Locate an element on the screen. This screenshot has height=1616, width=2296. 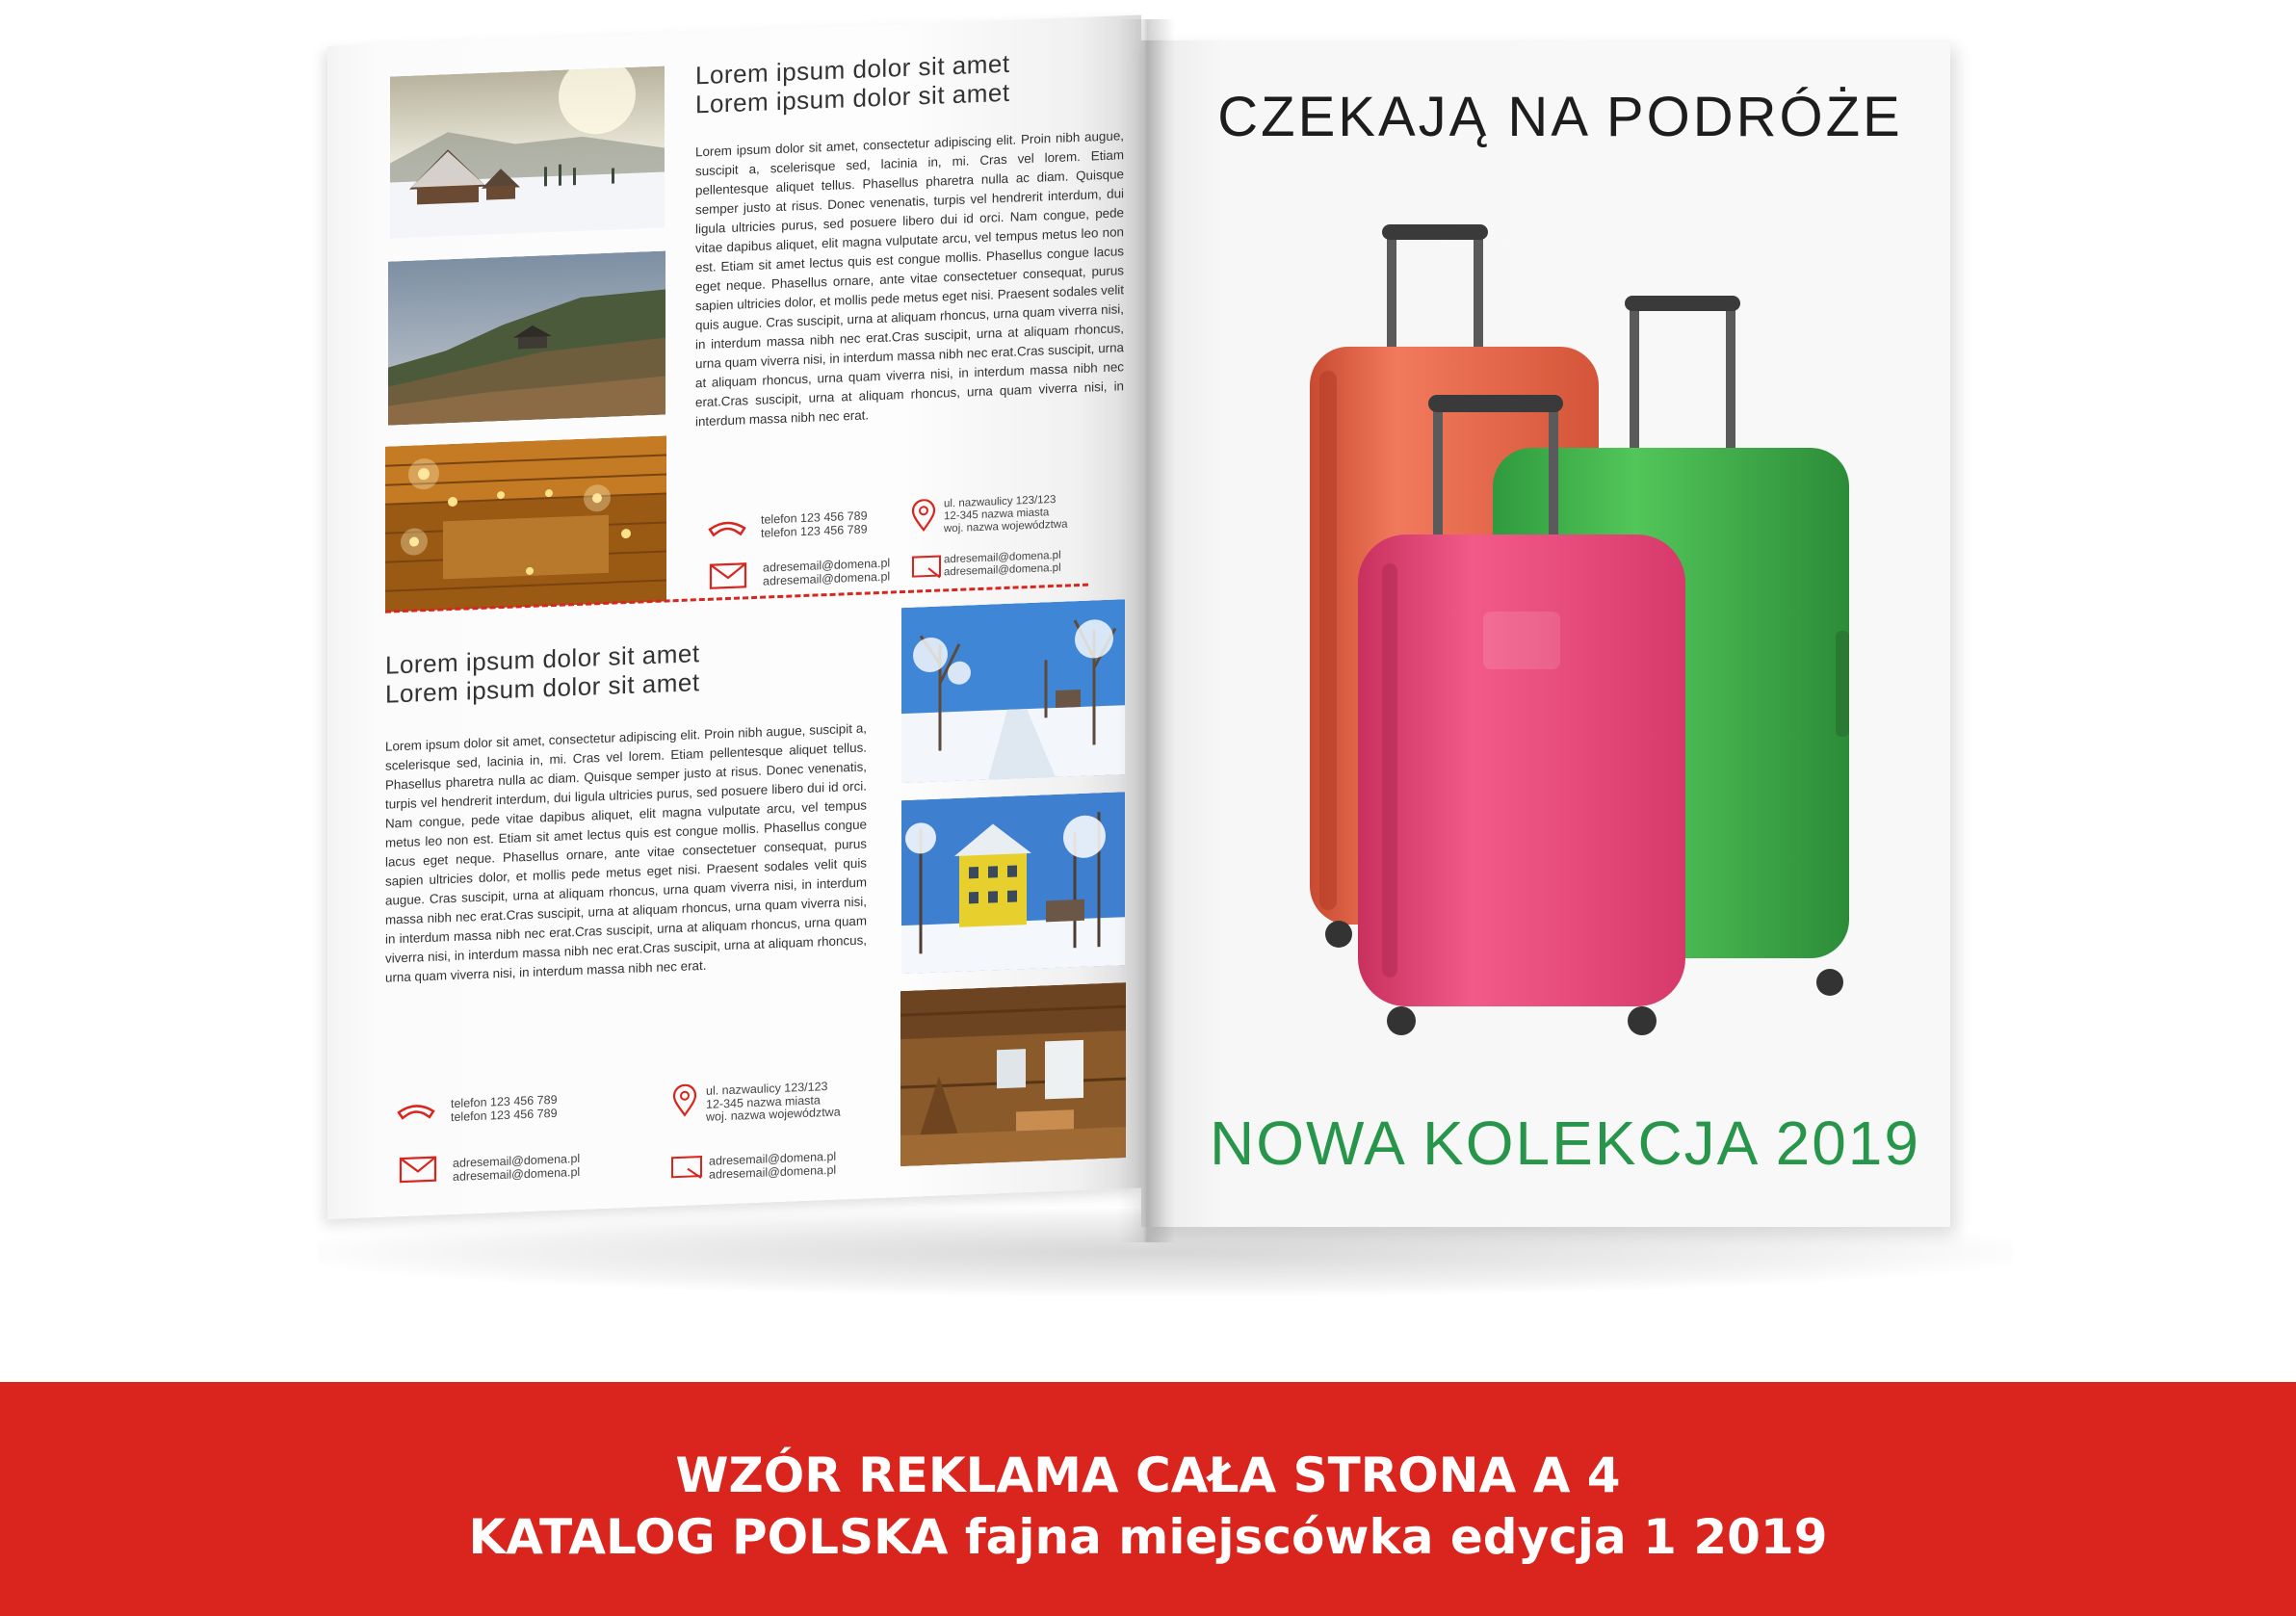
bottom-phone-2: telefon 123 456 789 is located at coordinates (504, 1115).